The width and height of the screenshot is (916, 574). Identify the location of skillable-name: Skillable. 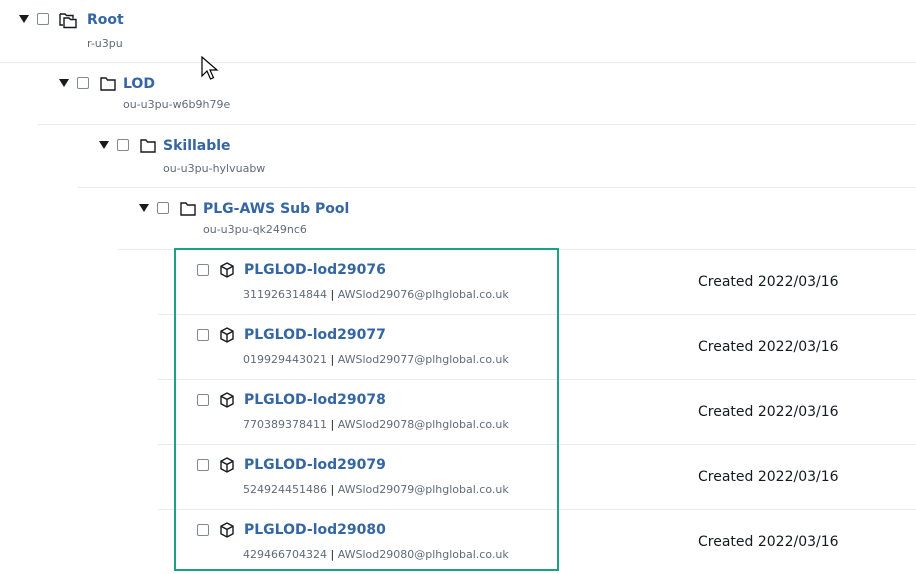
(197, 146).